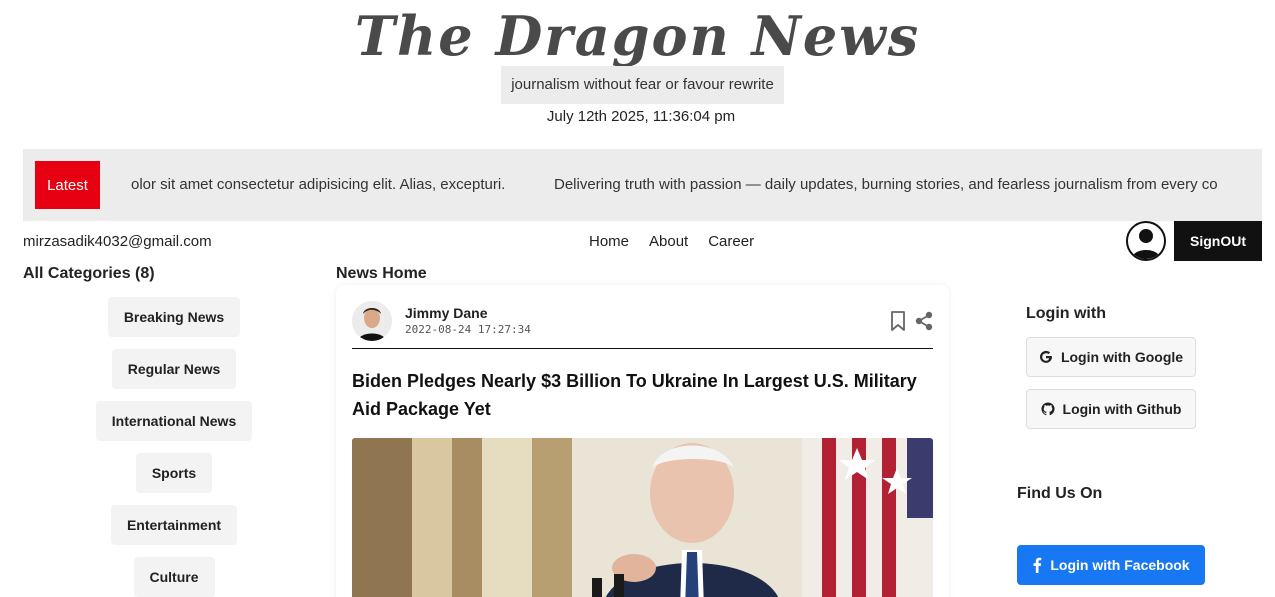  What do you see at coordinates (1146, 241) in the screenshot?
I see `user-avatar-icon` at bounding box center [1146, 241].